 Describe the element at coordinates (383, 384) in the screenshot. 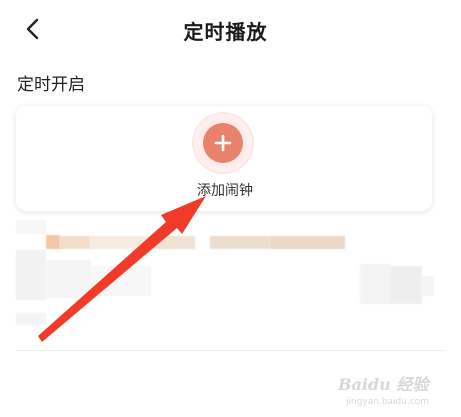

I see `watermark: Baidu 经验` at that location.